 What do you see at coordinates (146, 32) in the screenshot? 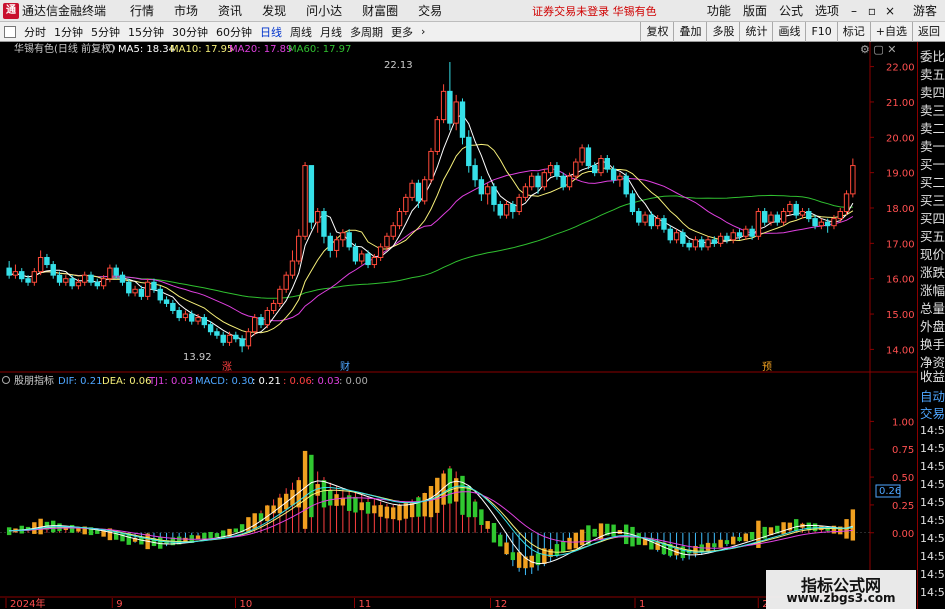
I see `period-15min: 15分钟` at bounding box center [146, 32].